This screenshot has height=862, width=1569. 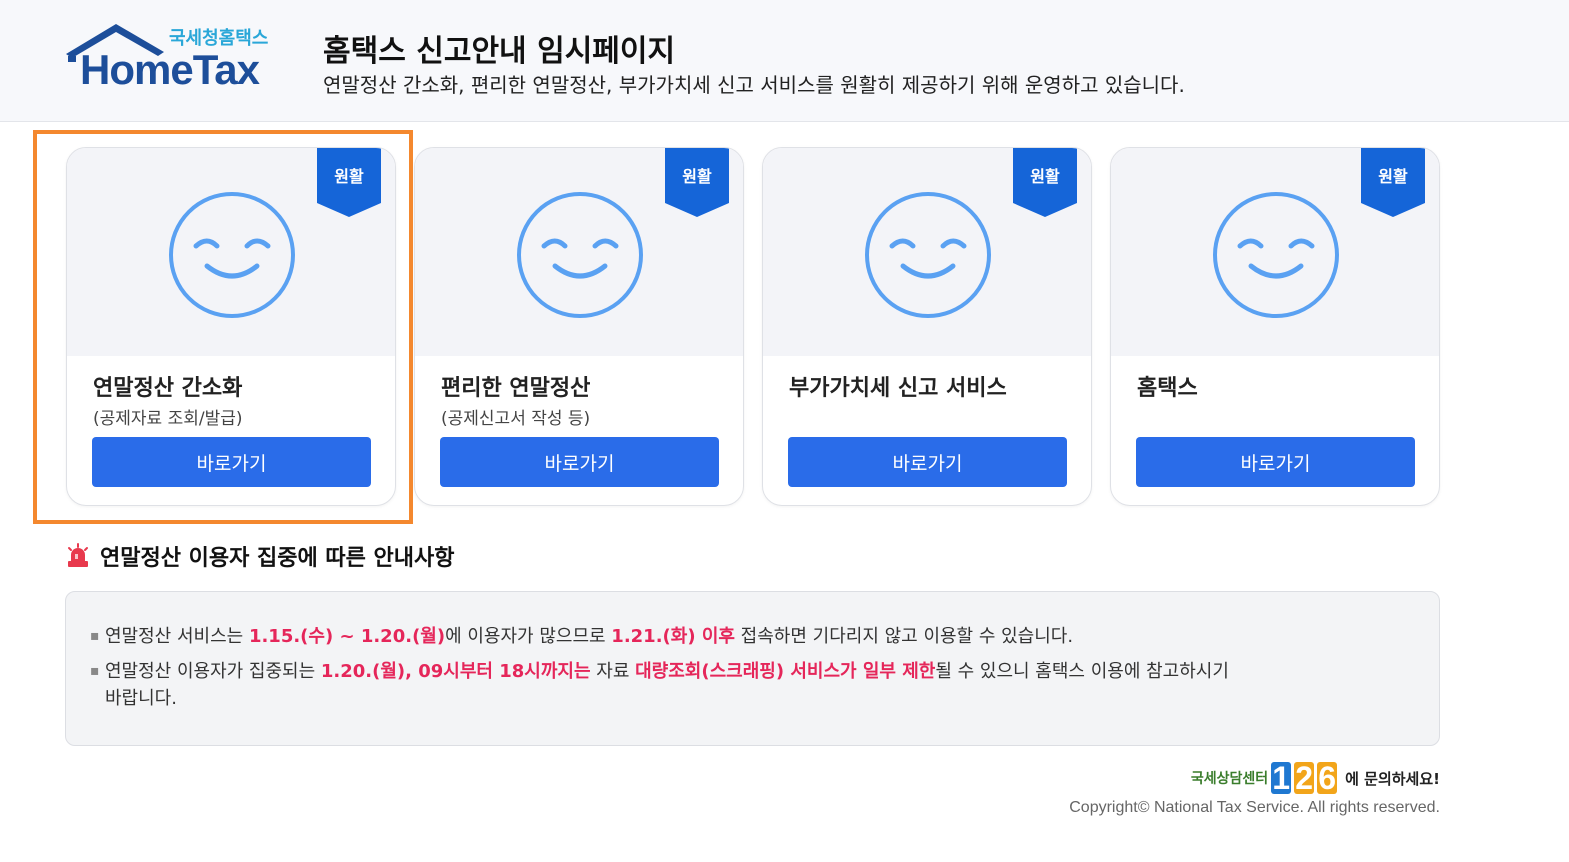 I want to click on siren-icon, so click(x=78, y=555).